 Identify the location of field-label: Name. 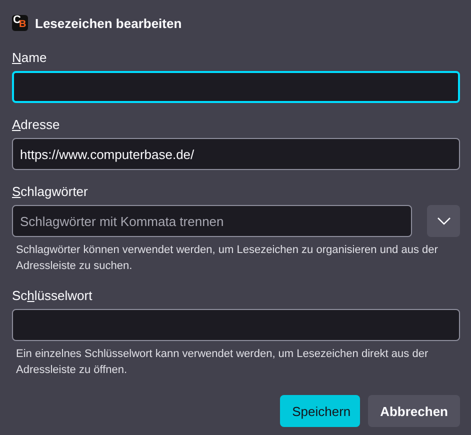
(29, 57).